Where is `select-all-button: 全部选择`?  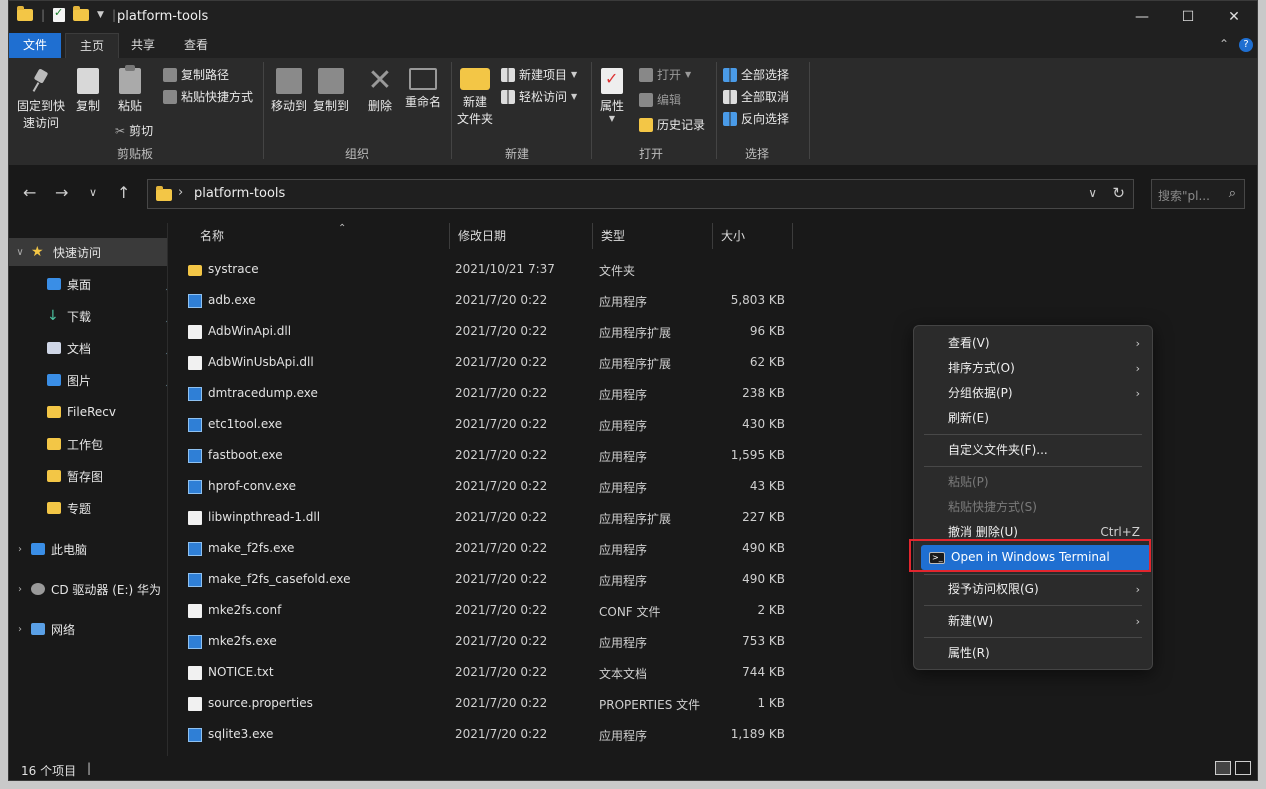
select-all-button: 全部选择 is located at coordinates (756, 74).